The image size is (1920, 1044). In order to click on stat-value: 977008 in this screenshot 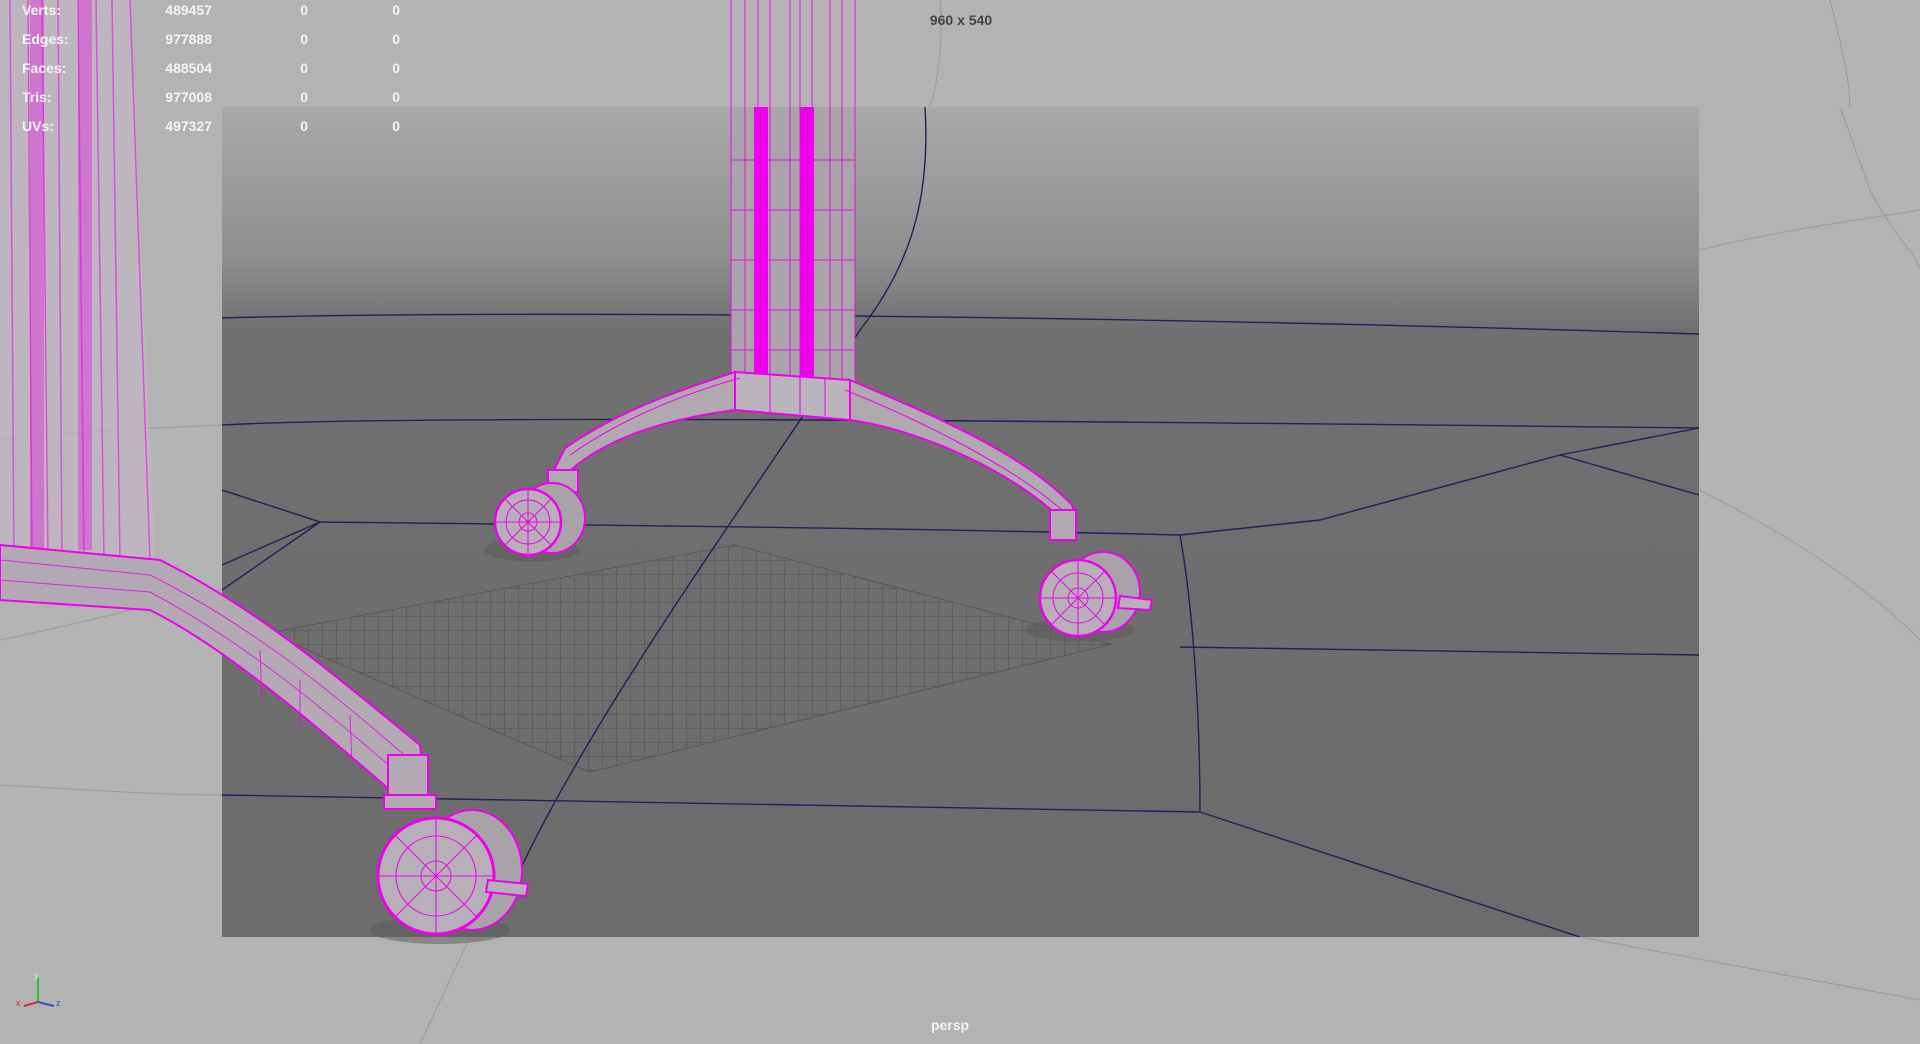, I will do `click(188, 97)`.